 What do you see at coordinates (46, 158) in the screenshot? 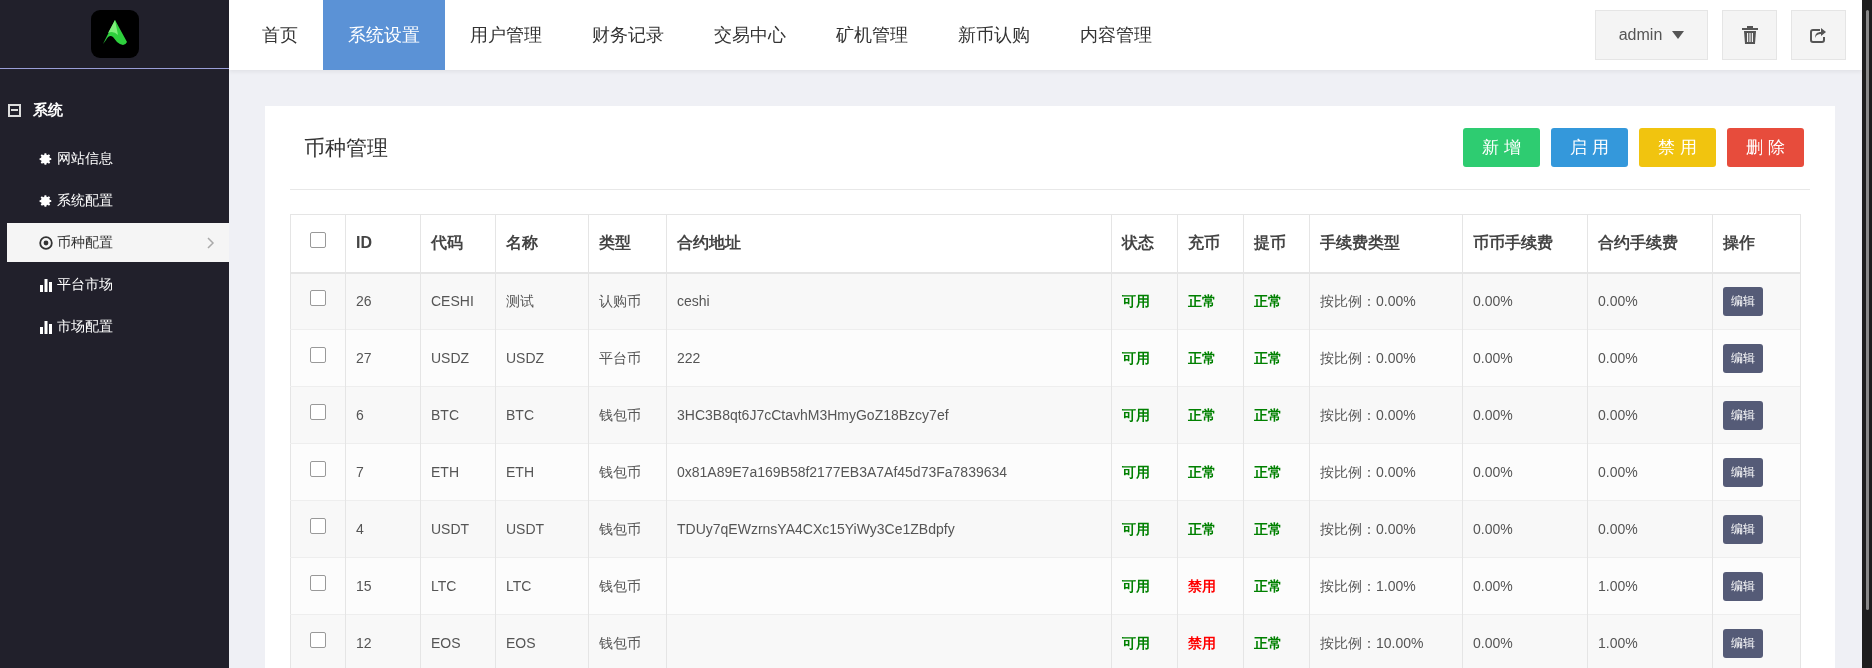
I see `gear-icon` at bounding box center [46, 158].